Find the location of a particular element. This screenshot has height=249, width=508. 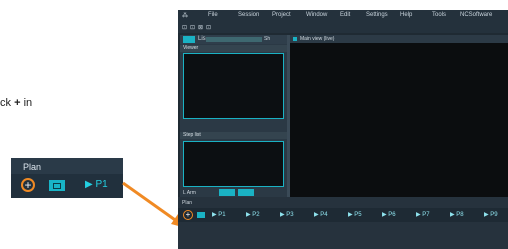

plan-label: Plan is located at coordinates (187, 203).